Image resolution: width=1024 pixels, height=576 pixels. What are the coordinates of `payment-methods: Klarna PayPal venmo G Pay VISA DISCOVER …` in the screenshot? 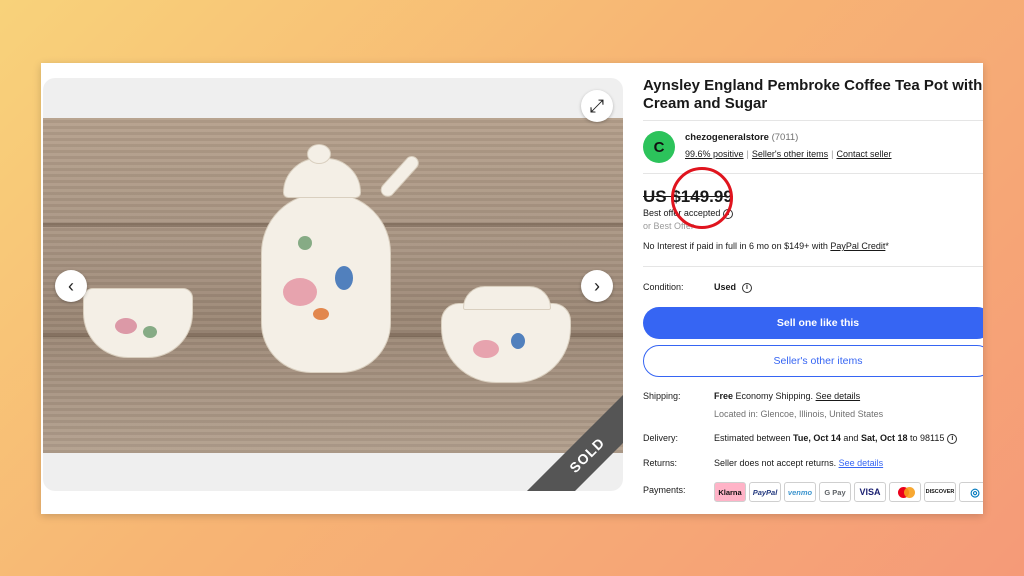 It's located at (848, 492).